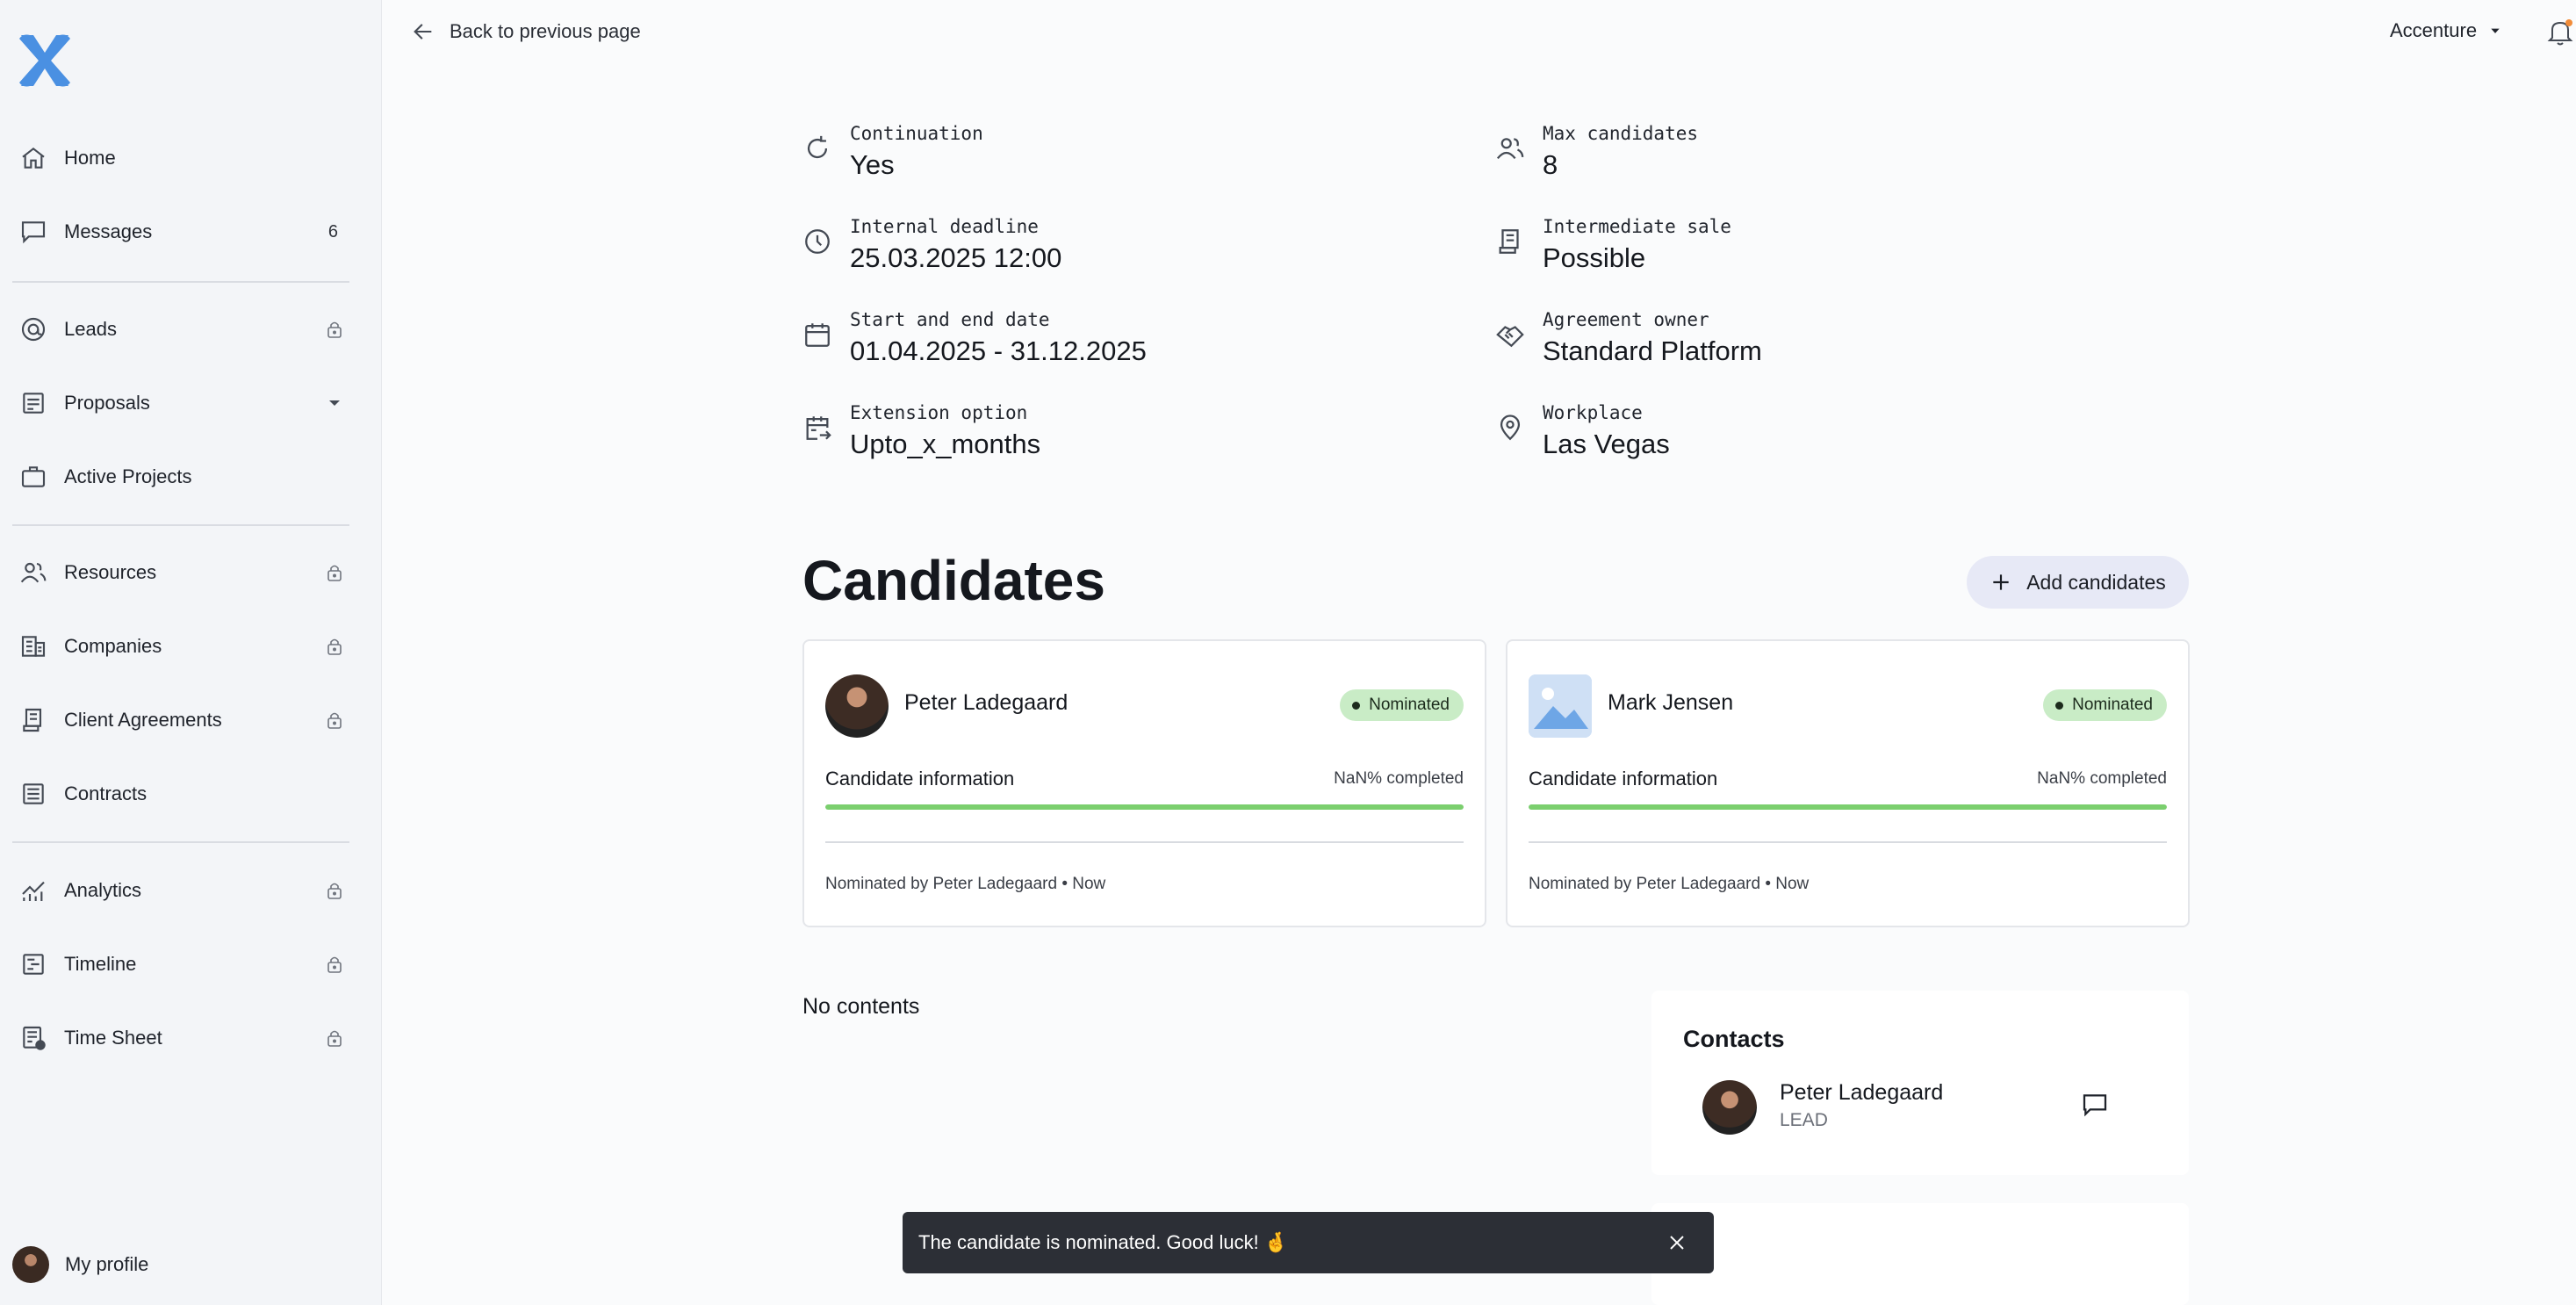  I want to click on sidebar-item-label: Active Projects, so click(128, 476).